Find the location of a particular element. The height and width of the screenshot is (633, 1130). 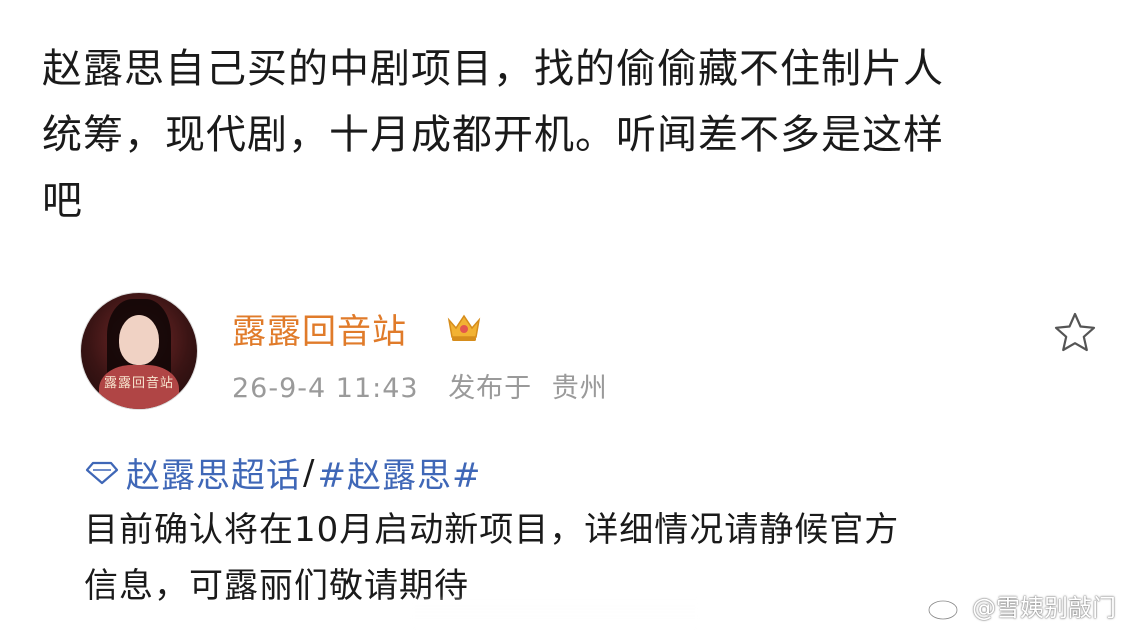

post-location: 贵州 is located at coordinates (579, 388).